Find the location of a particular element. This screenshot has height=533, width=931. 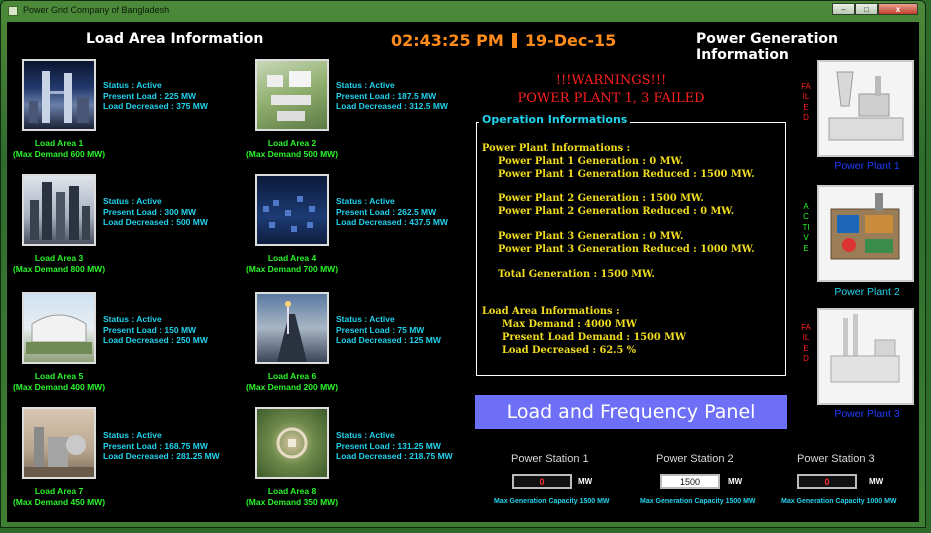

load-area-5-decreased: Load Decreased : 250 MW is located at coordinates (155, 340).